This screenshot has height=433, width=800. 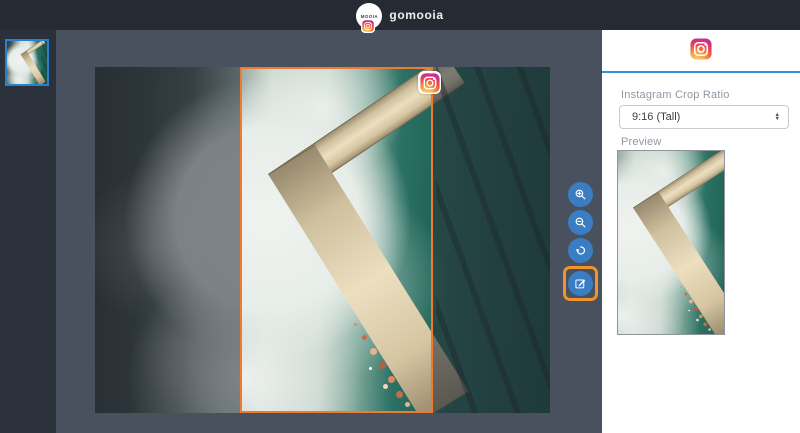 I want to click on edit-button, so click(x=580, y=283).